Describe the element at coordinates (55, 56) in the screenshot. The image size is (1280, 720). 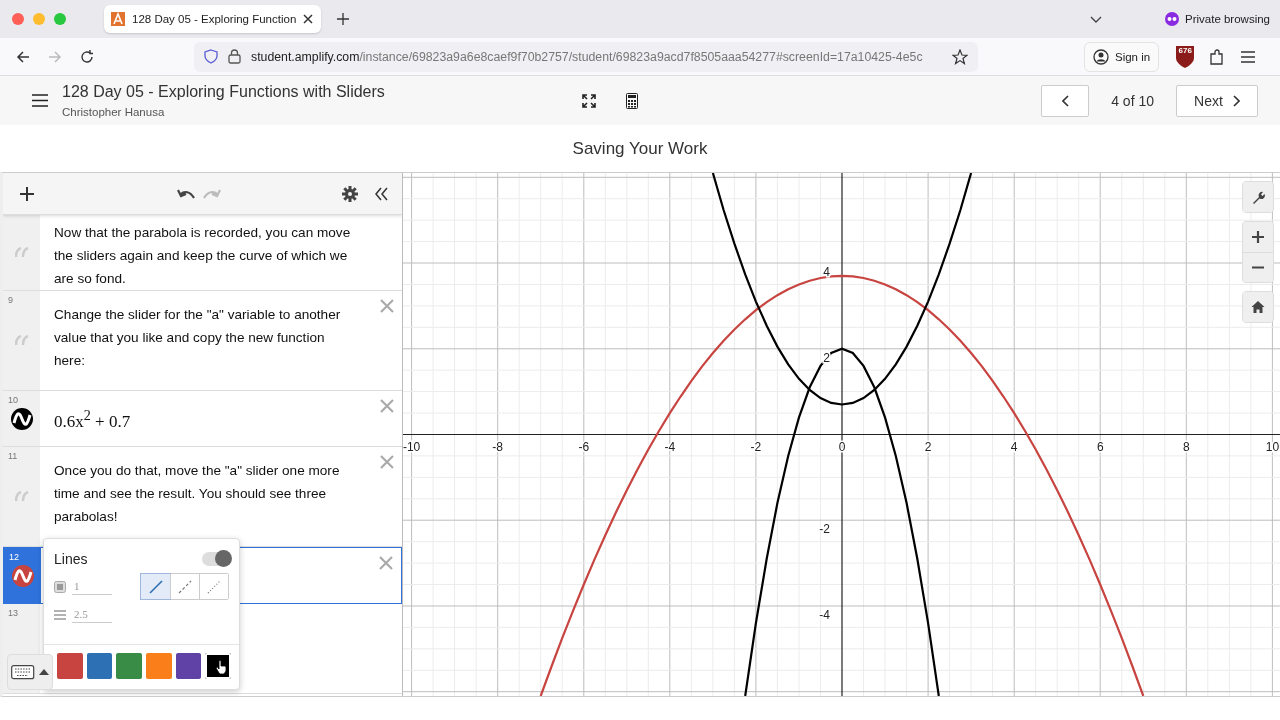
I see `forward-icon` at that location.